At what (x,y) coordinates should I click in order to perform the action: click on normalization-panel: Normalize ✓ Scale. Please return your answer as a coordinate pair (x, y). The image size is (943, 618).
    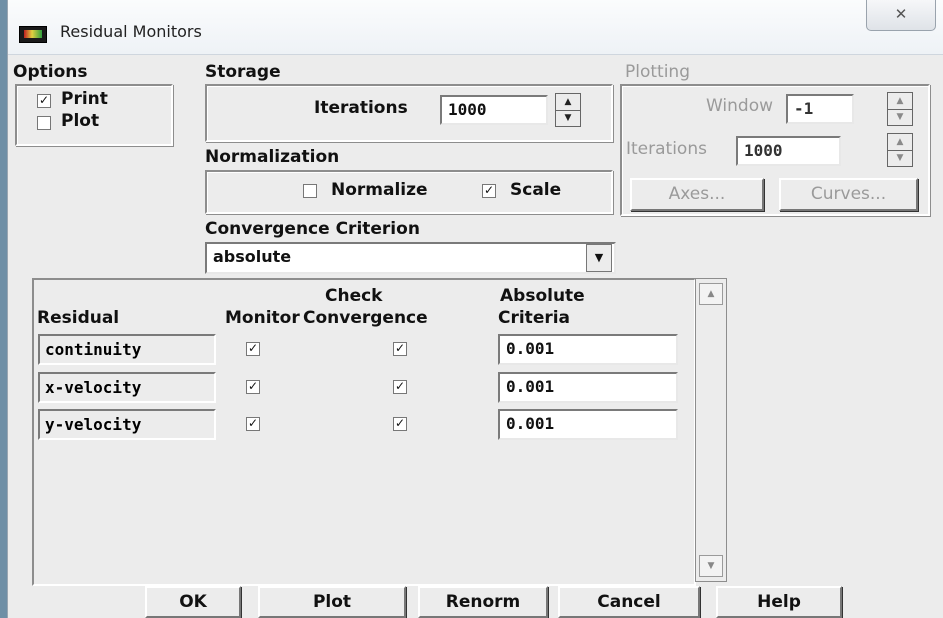
    Looking at the image, I should click on (409, 192).